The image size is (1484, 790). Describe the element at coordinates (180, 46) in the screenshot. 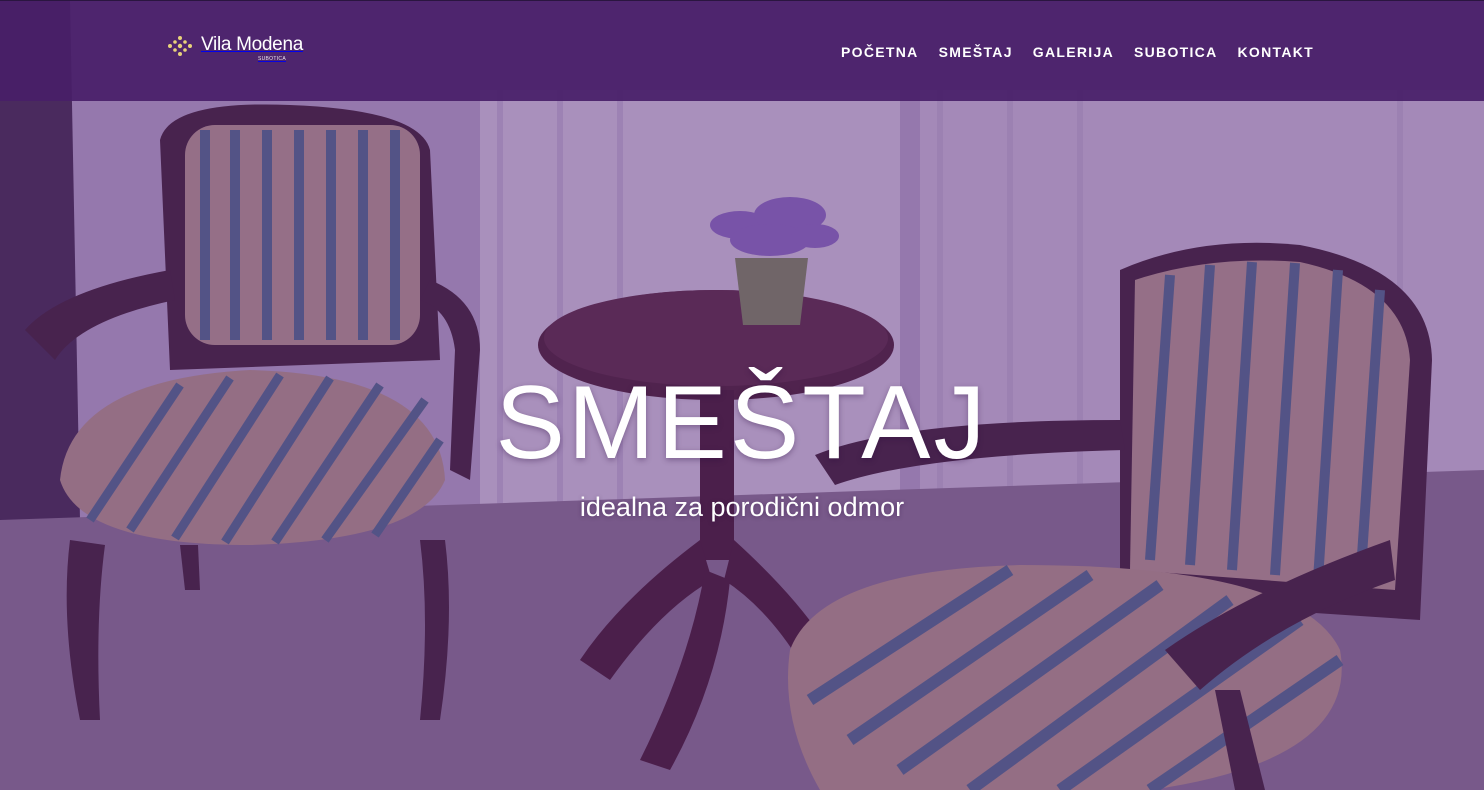

I see `flower-dots-icon` at that location.